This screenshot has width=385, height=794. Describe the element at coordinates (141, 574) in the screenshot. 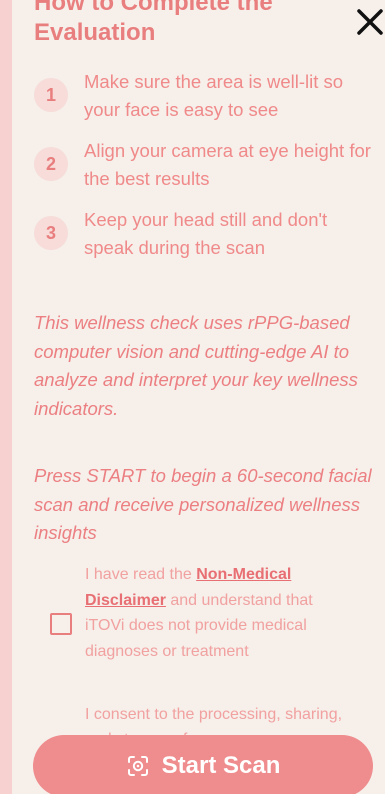

I see `disclaimer-prefix: I have read the` at that location.